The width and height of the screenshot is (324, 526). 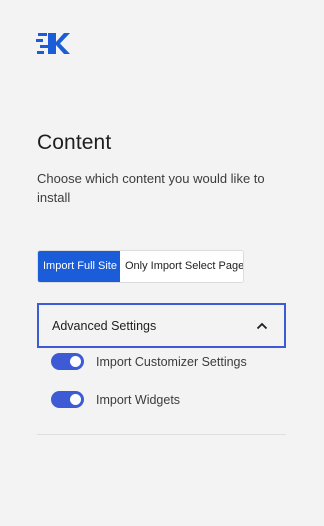 I want to click on kadence-logo-icon, so click(x=53, y=44).